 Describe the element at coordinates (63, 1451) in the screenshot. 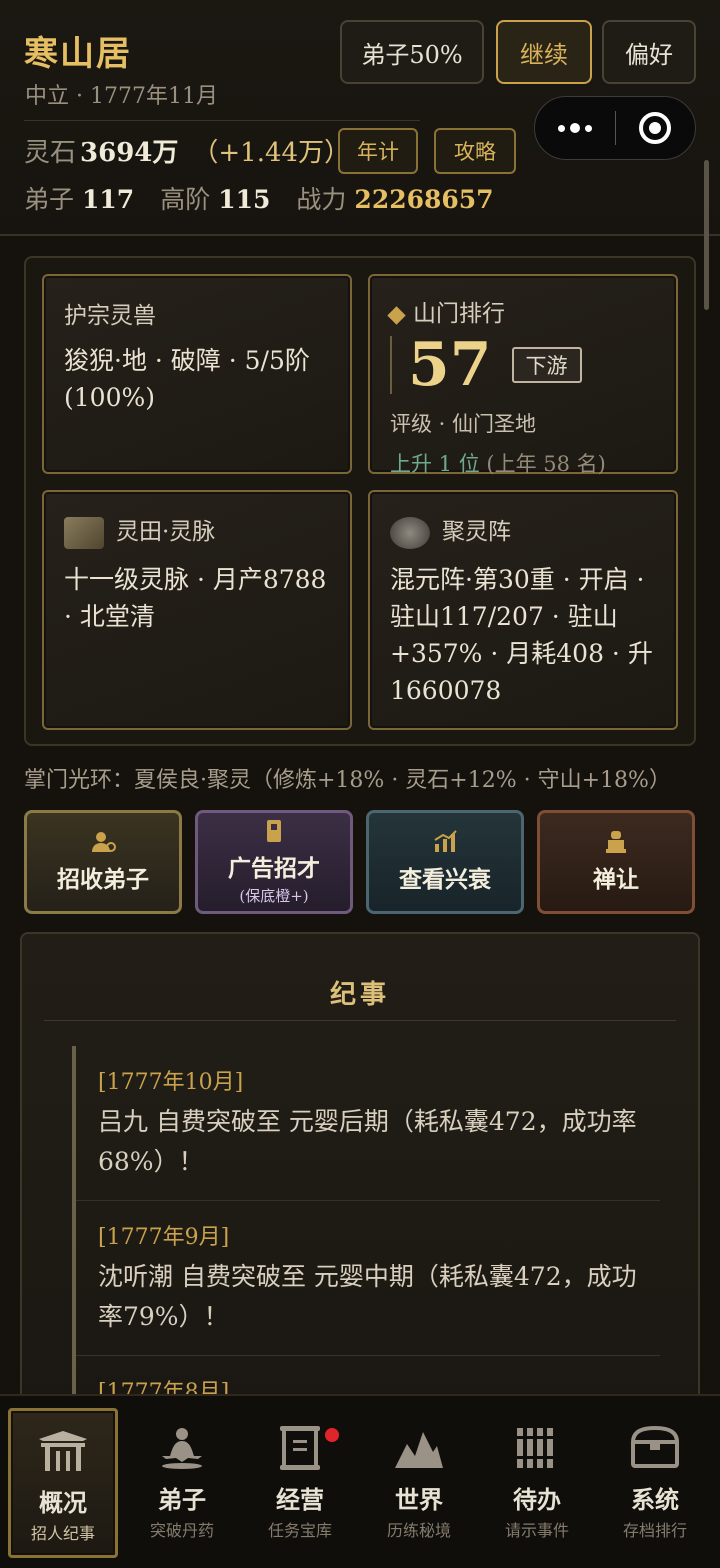

I see `gate-icon` at that location.